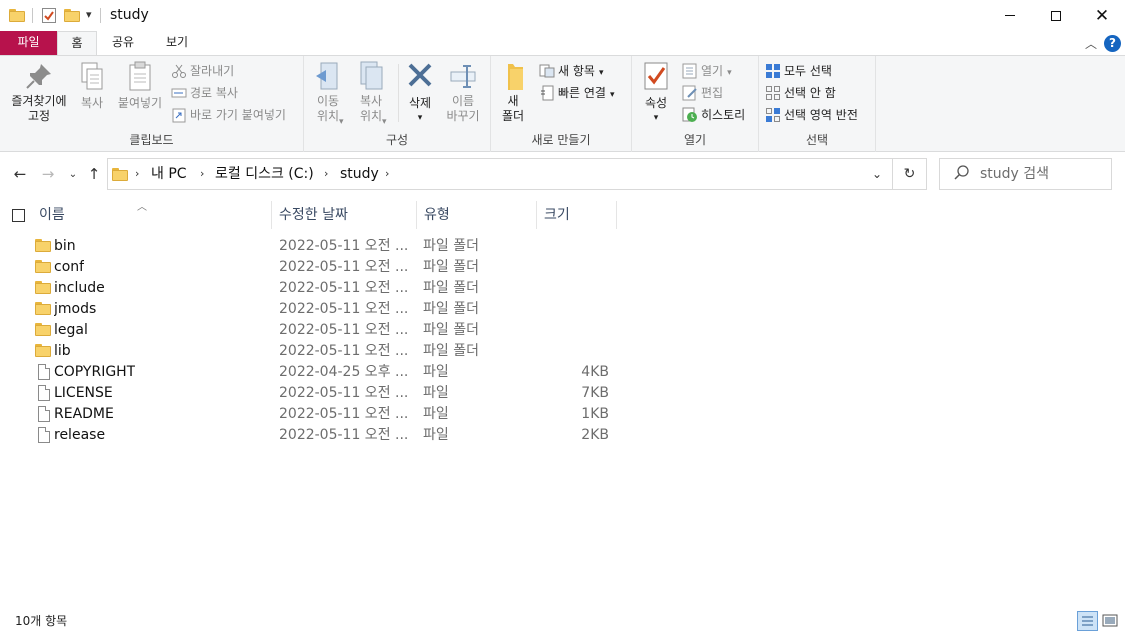 The height and width of the screenshot is (634, 1125). I want to click on copy-button: 복사, so click(92, 85).